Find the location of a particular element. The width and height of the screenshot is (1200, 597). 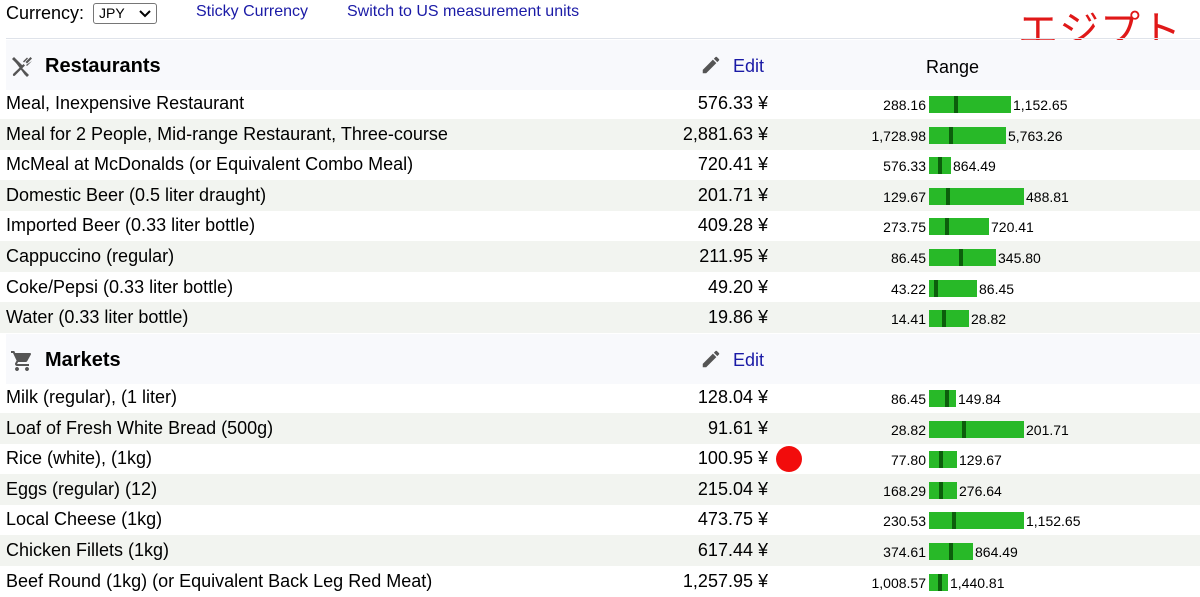

range-min: 273.75 is located at coordinates (904, 227).